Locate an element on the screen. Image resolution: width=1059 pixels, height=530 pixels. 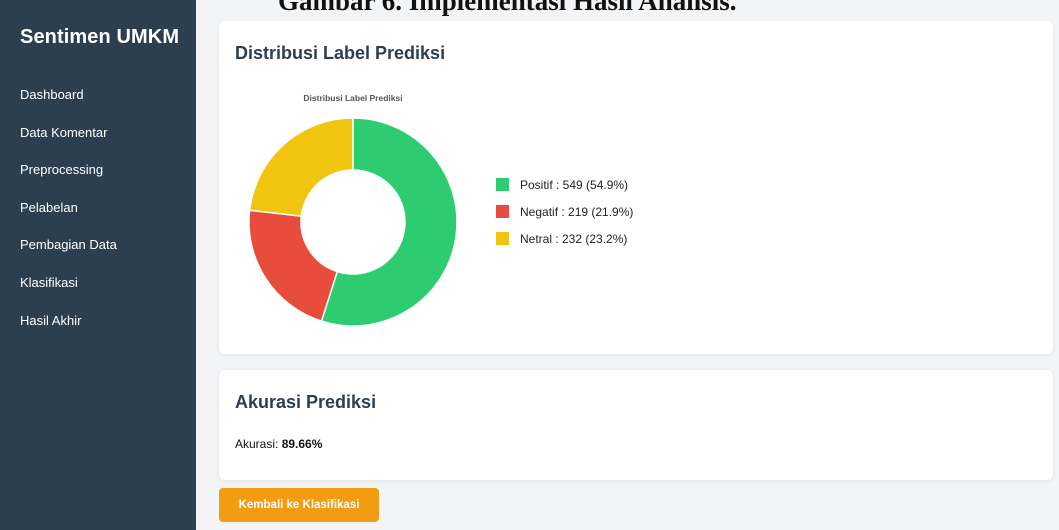
legend-label-negatif: Negatif : 219 (21.9%) is located at coordinates (577, 211).